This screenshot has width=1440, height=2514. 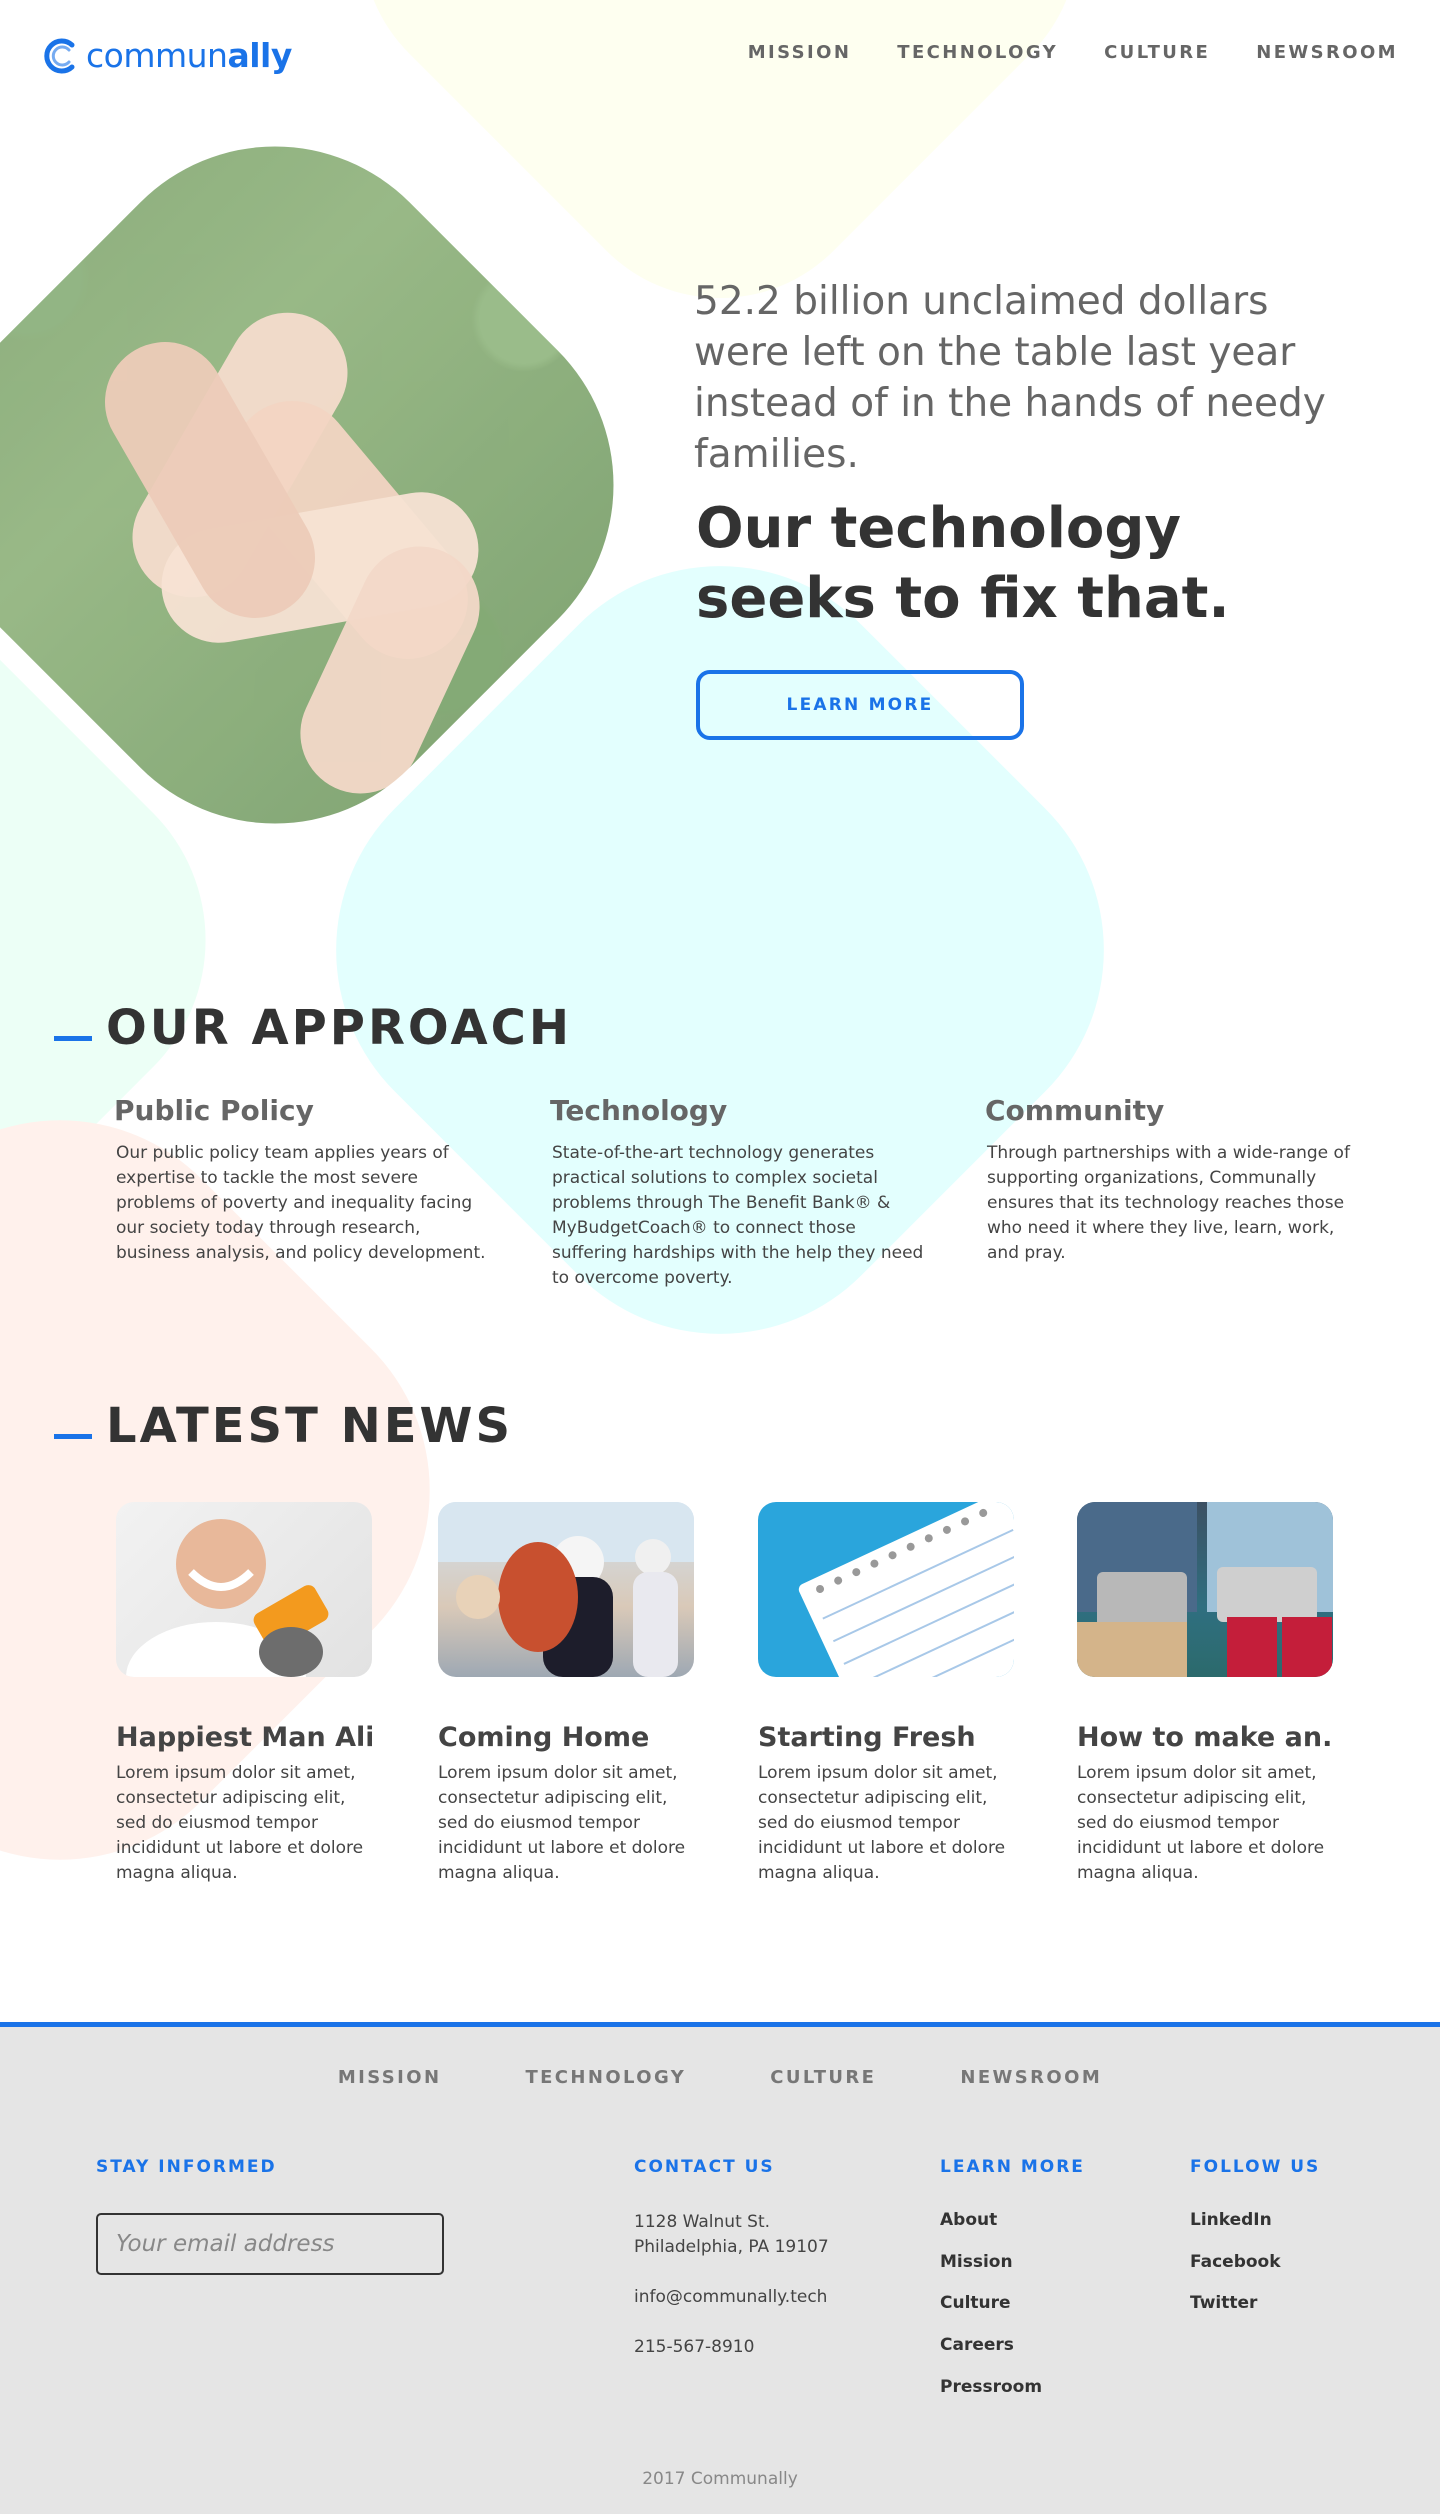 I want to click on footer-nav-link-culture: CULTURE, so click(x=823, y=2077).